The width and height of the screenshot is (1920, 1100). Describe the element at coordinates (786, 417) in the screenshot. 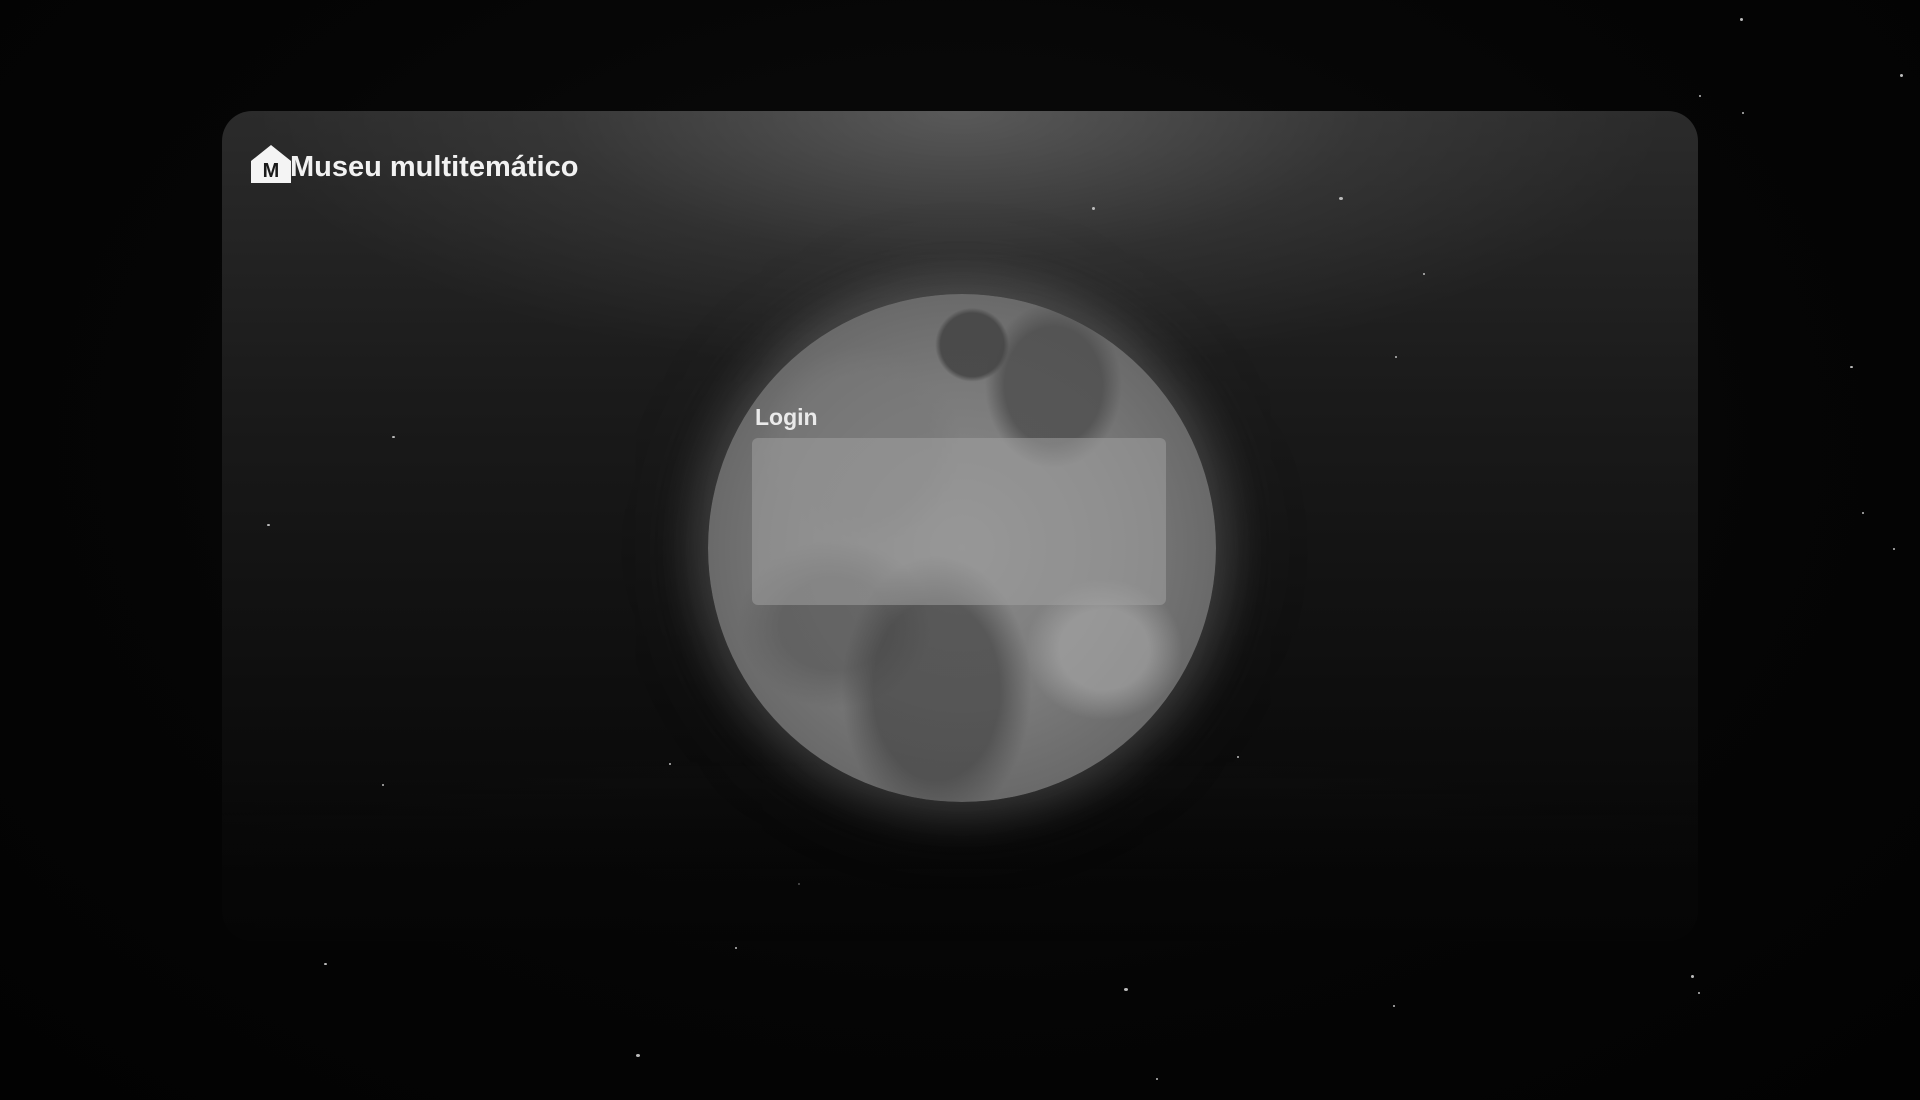

I see `login-label: Login` at that location.